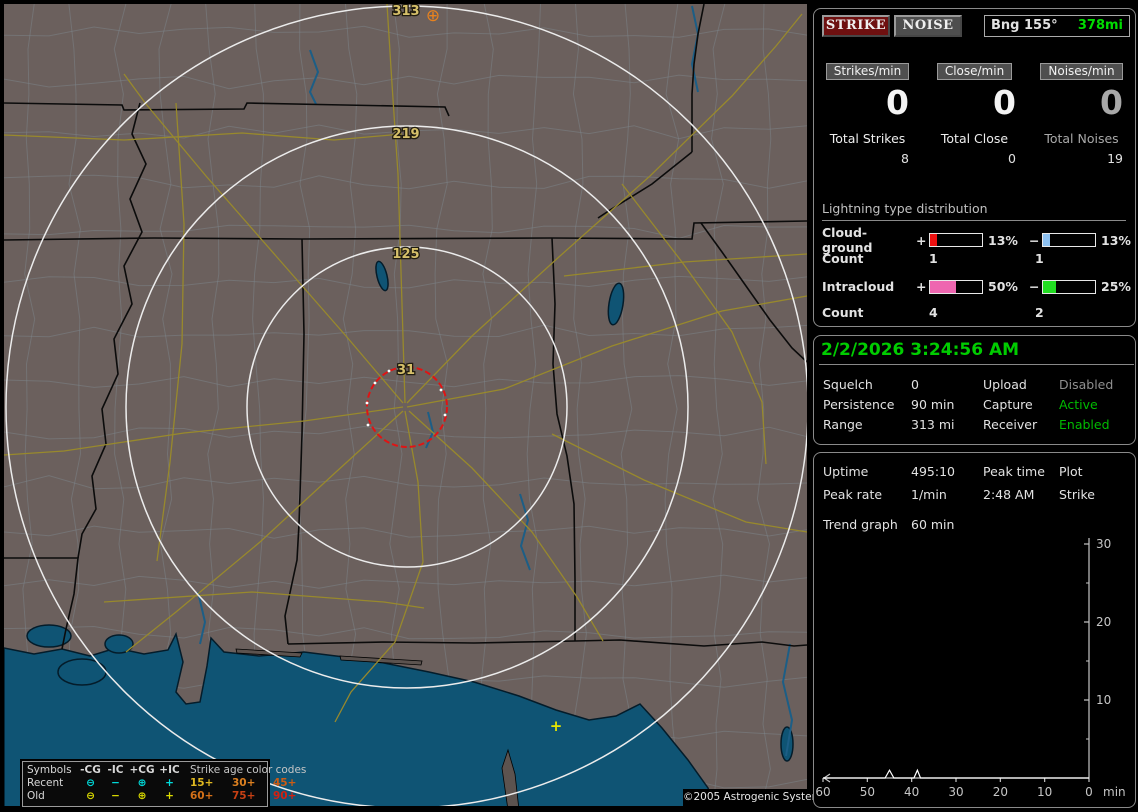 This screenshot has width=1138, height=812. Describe the element at coordinates (405, 134) in the screenshot. I see `ring-label-219: 219` at that location.